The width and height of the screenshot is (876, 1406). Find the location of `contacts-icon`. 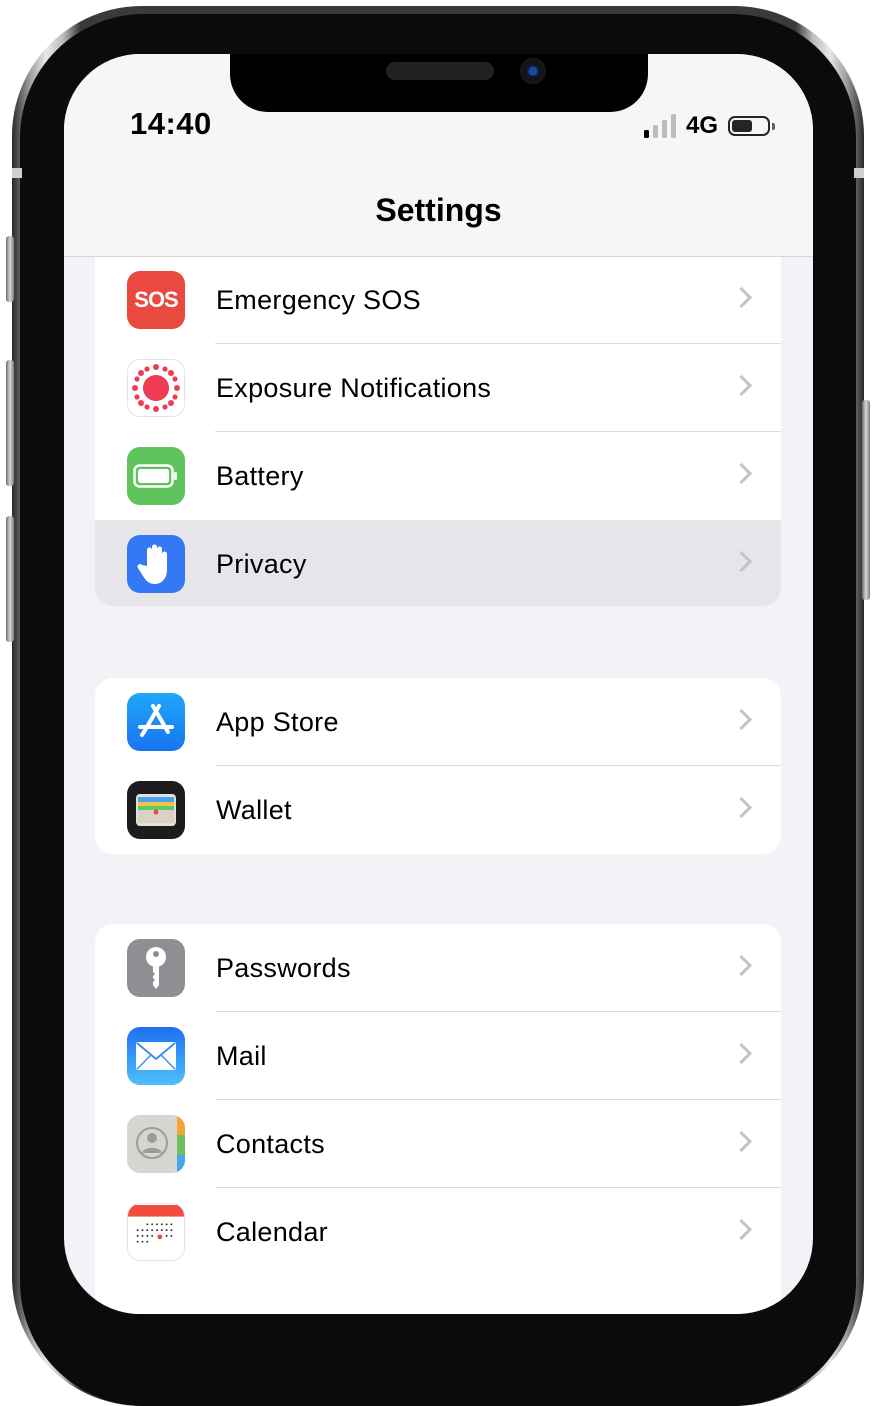

contacts-icon is located at coordinates (156, 1144).